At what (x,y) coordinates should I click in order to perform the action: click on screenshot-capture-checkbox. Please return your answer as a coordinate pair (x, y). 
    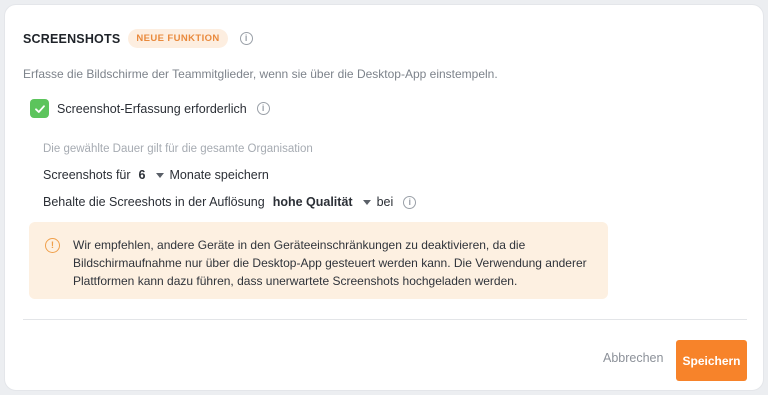
    Looking at the image, I should click on (39, 108).